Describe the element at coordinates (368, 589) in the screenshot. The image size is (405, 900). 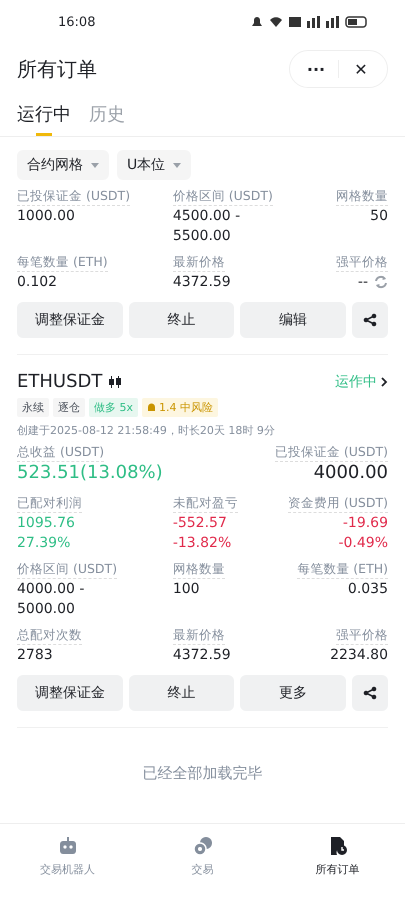
I see `field-value: 0.035` at that location.